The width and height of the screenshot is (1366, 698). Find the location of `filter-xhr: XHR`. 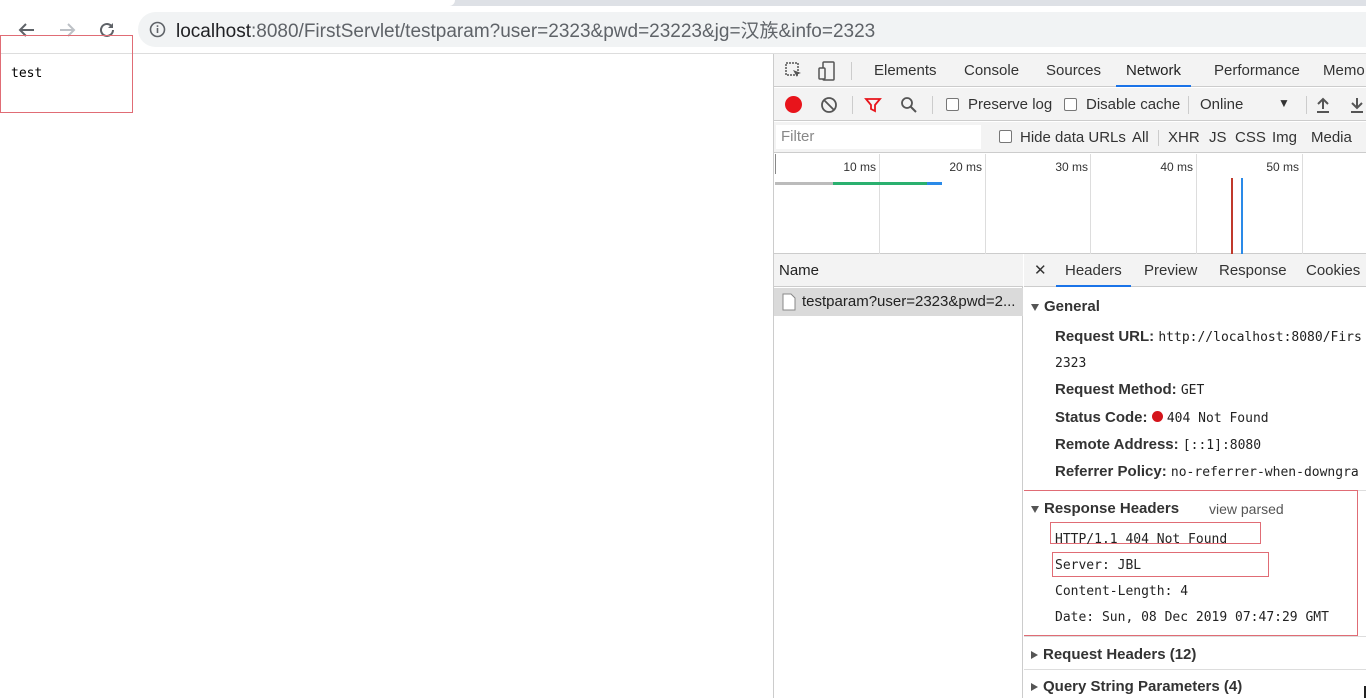

filter-xhr: XHR is located at coordinates (1184, 137).